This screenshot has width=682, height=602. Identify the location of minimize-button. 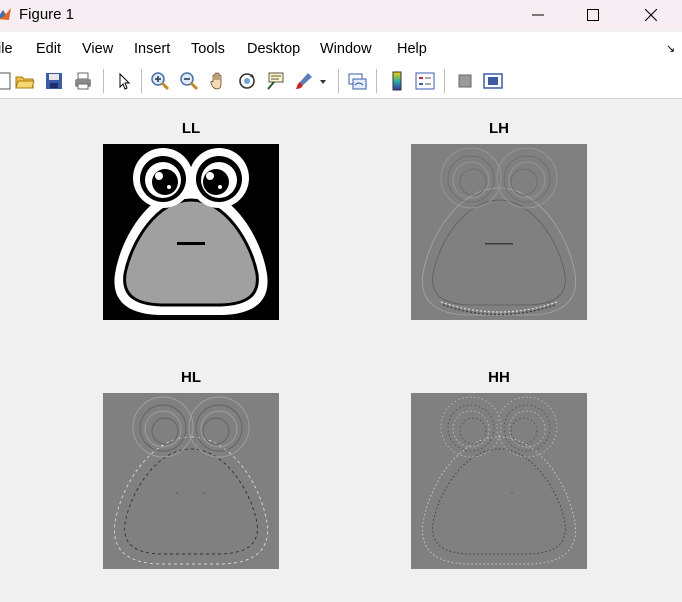
(538, 15).